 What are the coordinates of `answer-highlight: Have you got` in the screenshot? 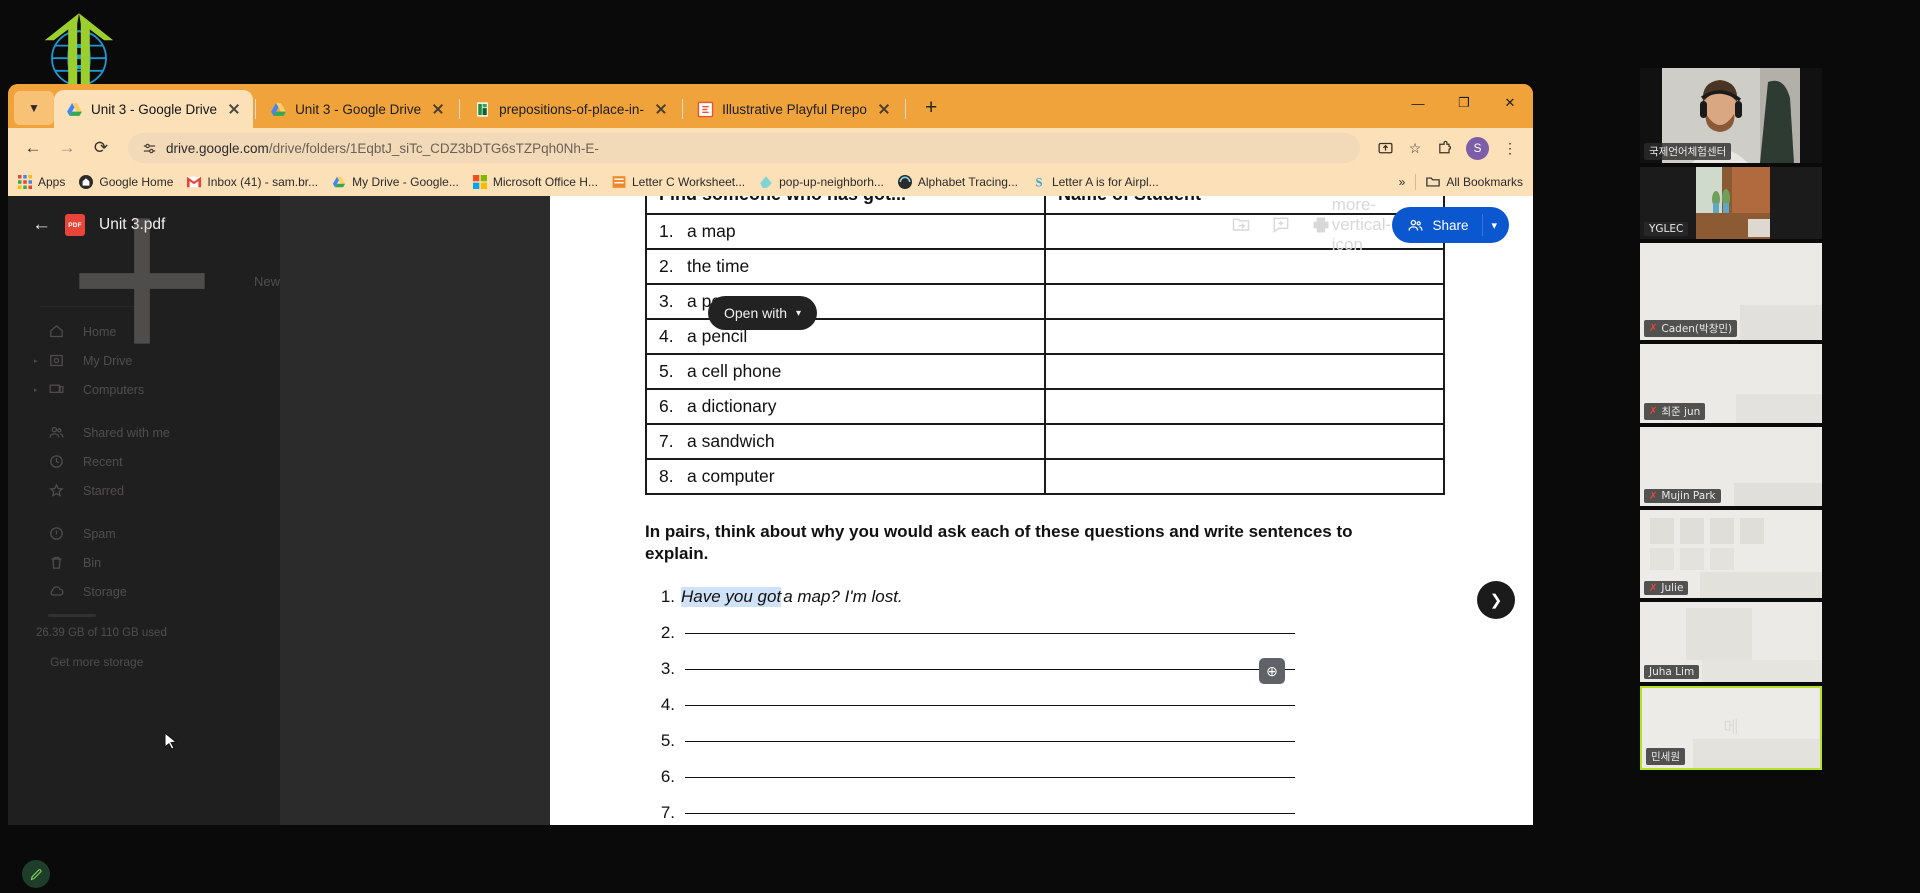 It's located at (731, 596).